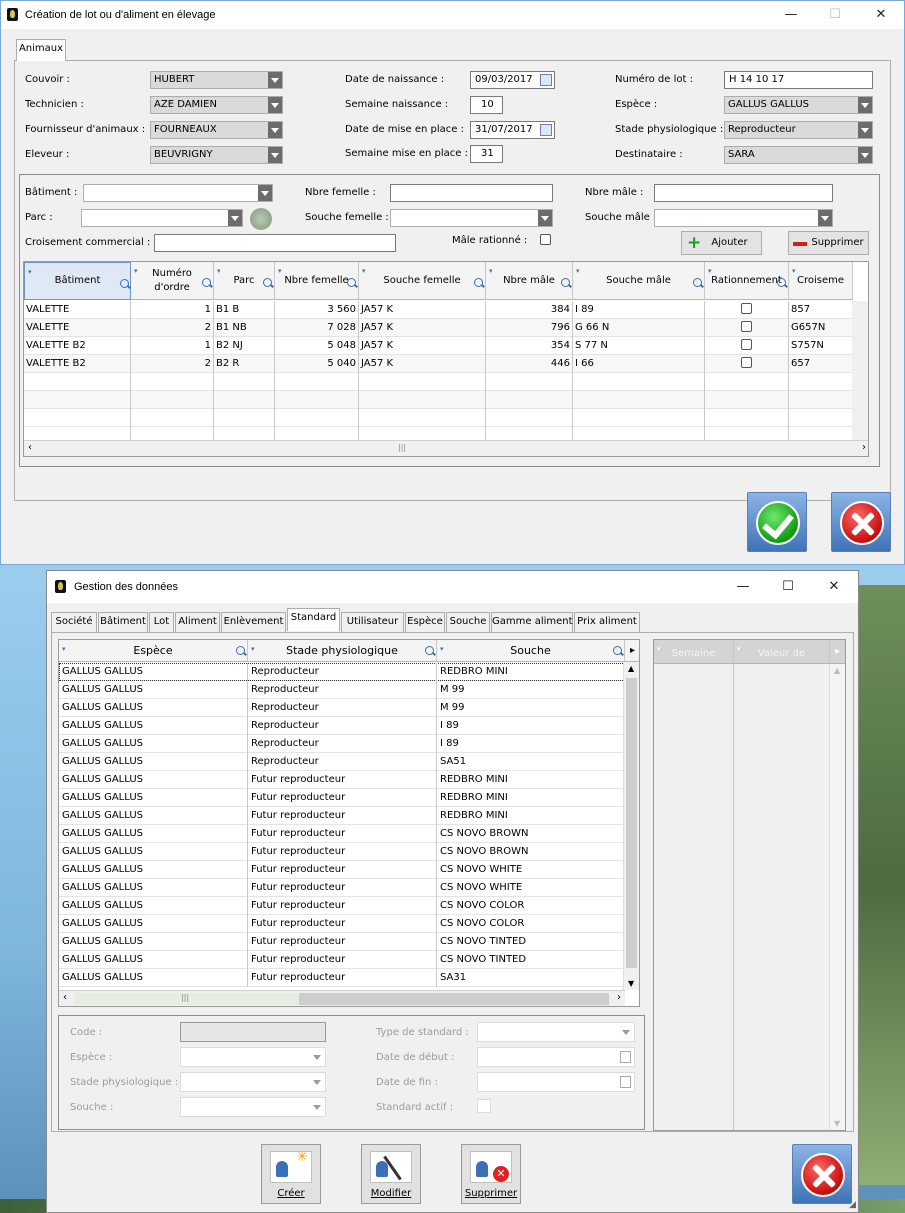  Describe the element at coordinates (532, 622) in the screenshot. I see `tab-gamme-aliment: Gamme aliment` at that location.